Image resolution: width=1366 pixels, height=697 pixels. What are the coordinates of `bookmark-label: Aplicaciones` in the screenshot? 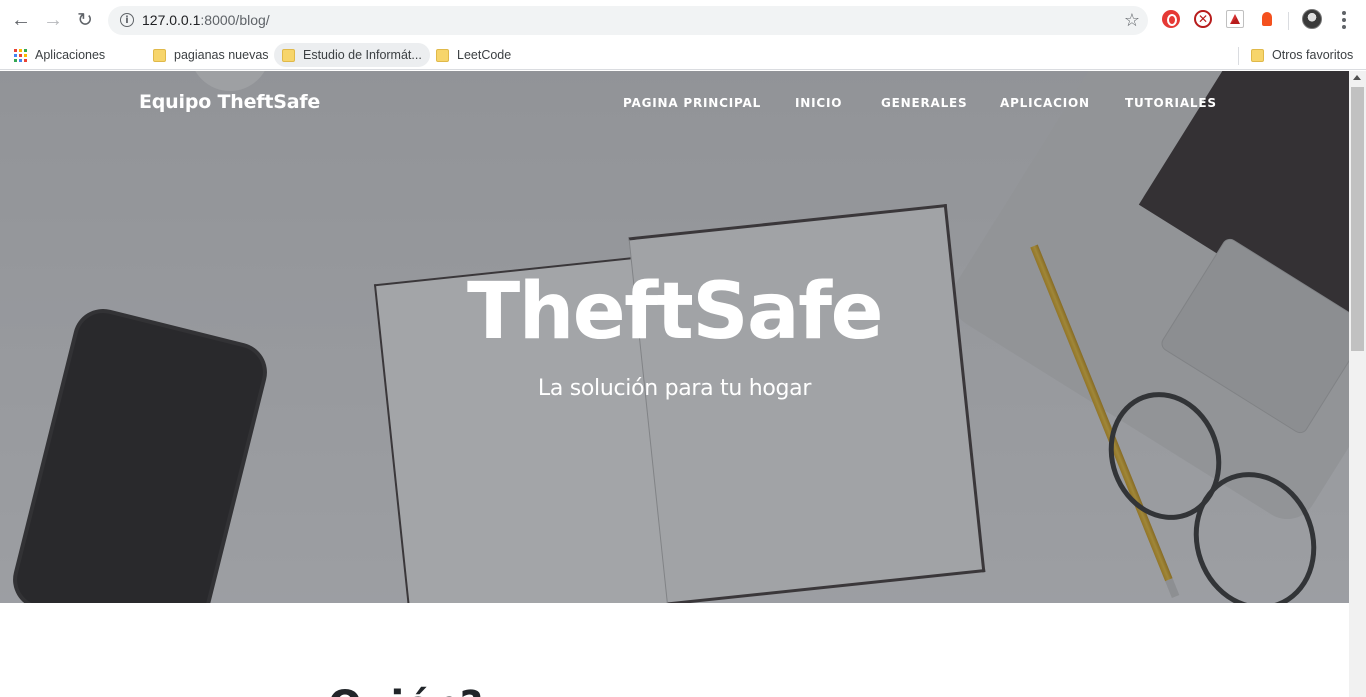 It's located at (70, 55).